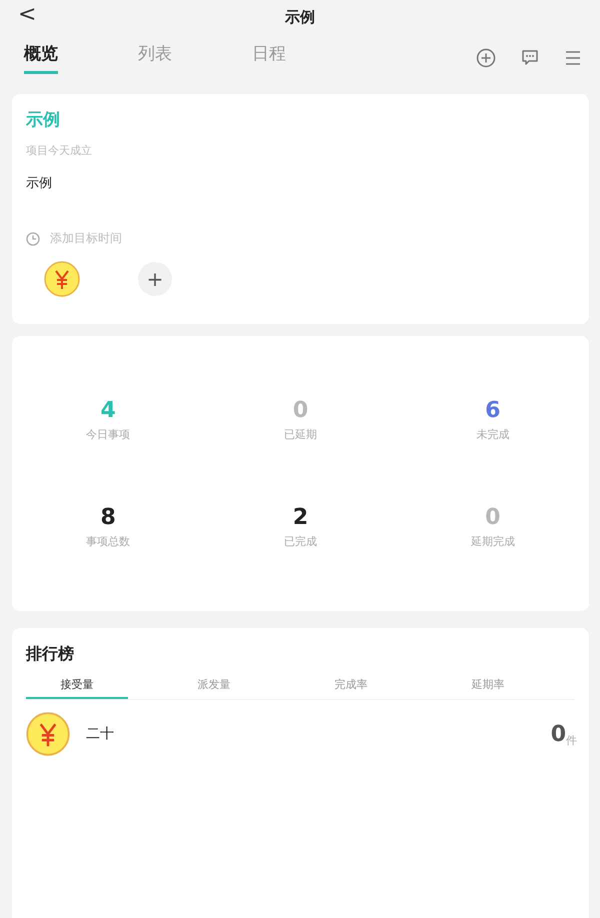 Image resolution: width=600 pixels, height=918 pixels. What do you see at coordinates (269, 58) in the screenshot?
I see `tab: 日程` at bounding box center [269, 58].